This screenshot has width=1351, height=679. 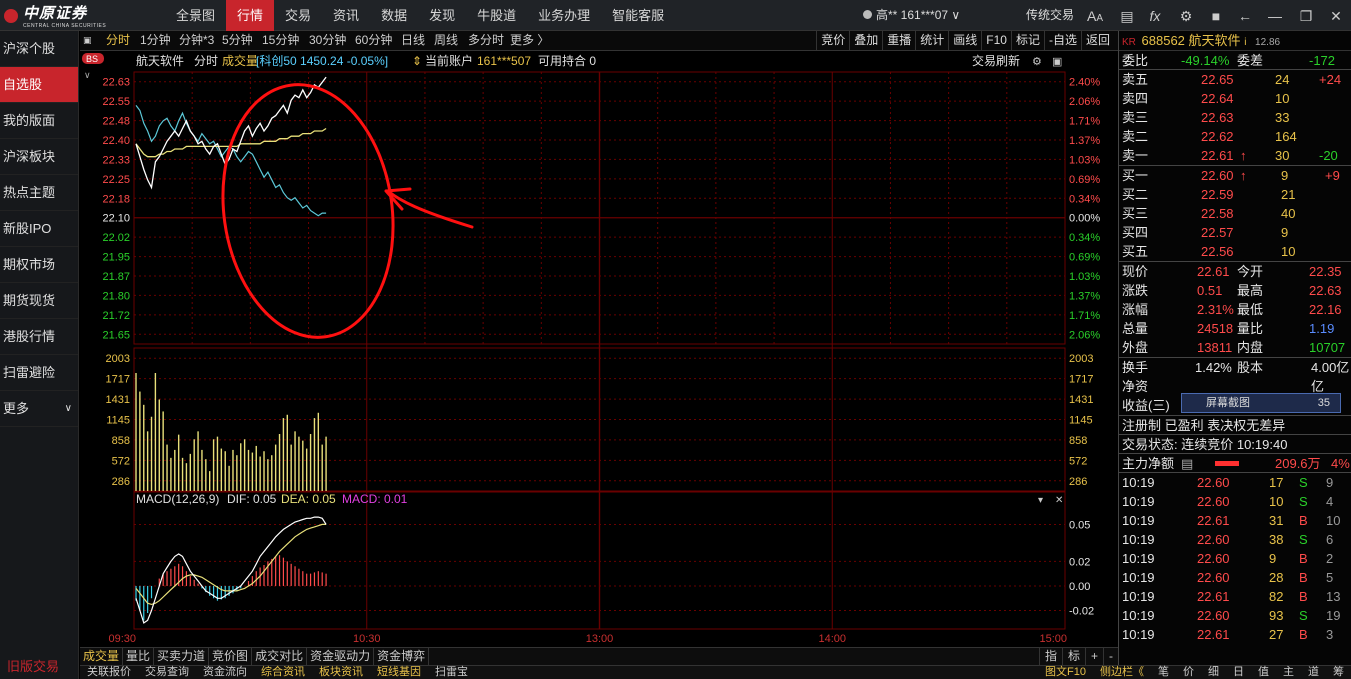 I want to click on period-1min: 1分钟, so click(x=155, y=40).